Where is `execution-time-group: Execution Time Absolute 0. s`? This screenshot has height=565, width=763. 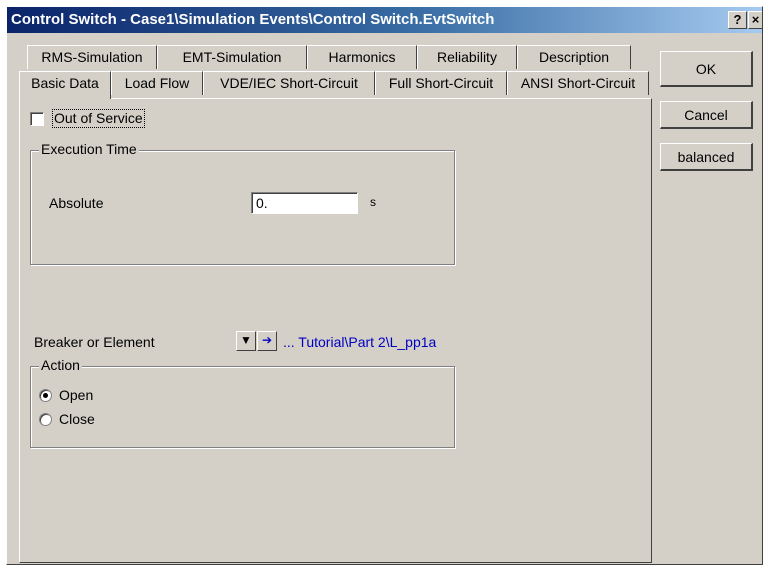 execution-time-group: Execution Time Absolute 0. s is located at coordinates (242, 203).